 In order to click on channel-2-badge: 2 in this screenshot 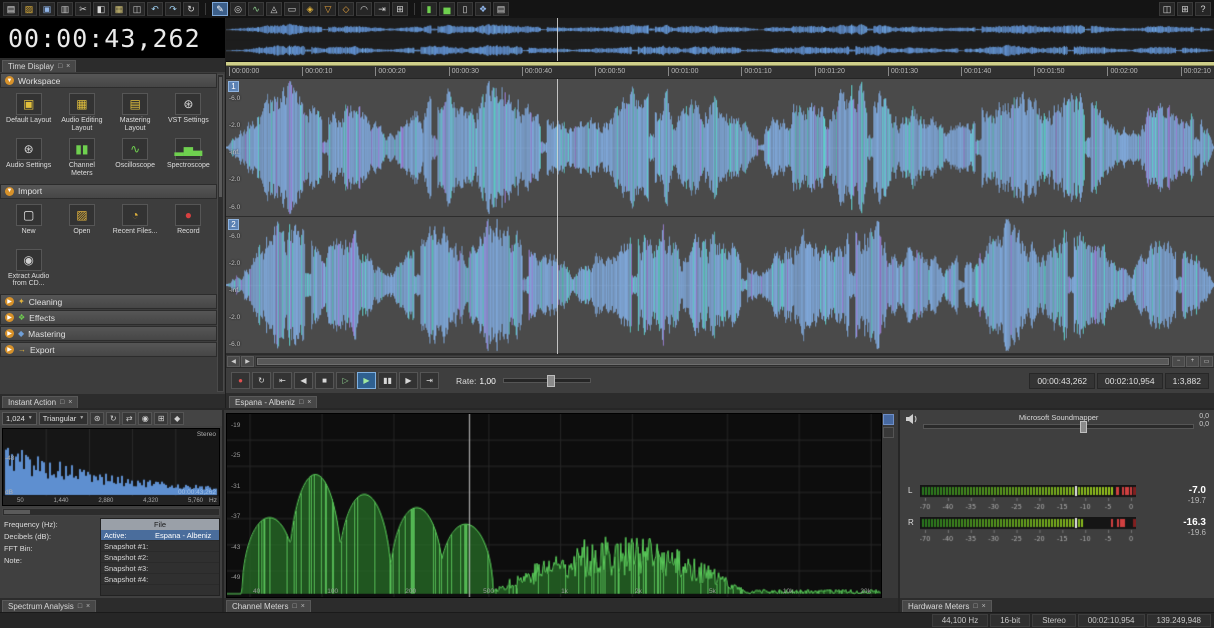, I will do `click(233, 224)`.